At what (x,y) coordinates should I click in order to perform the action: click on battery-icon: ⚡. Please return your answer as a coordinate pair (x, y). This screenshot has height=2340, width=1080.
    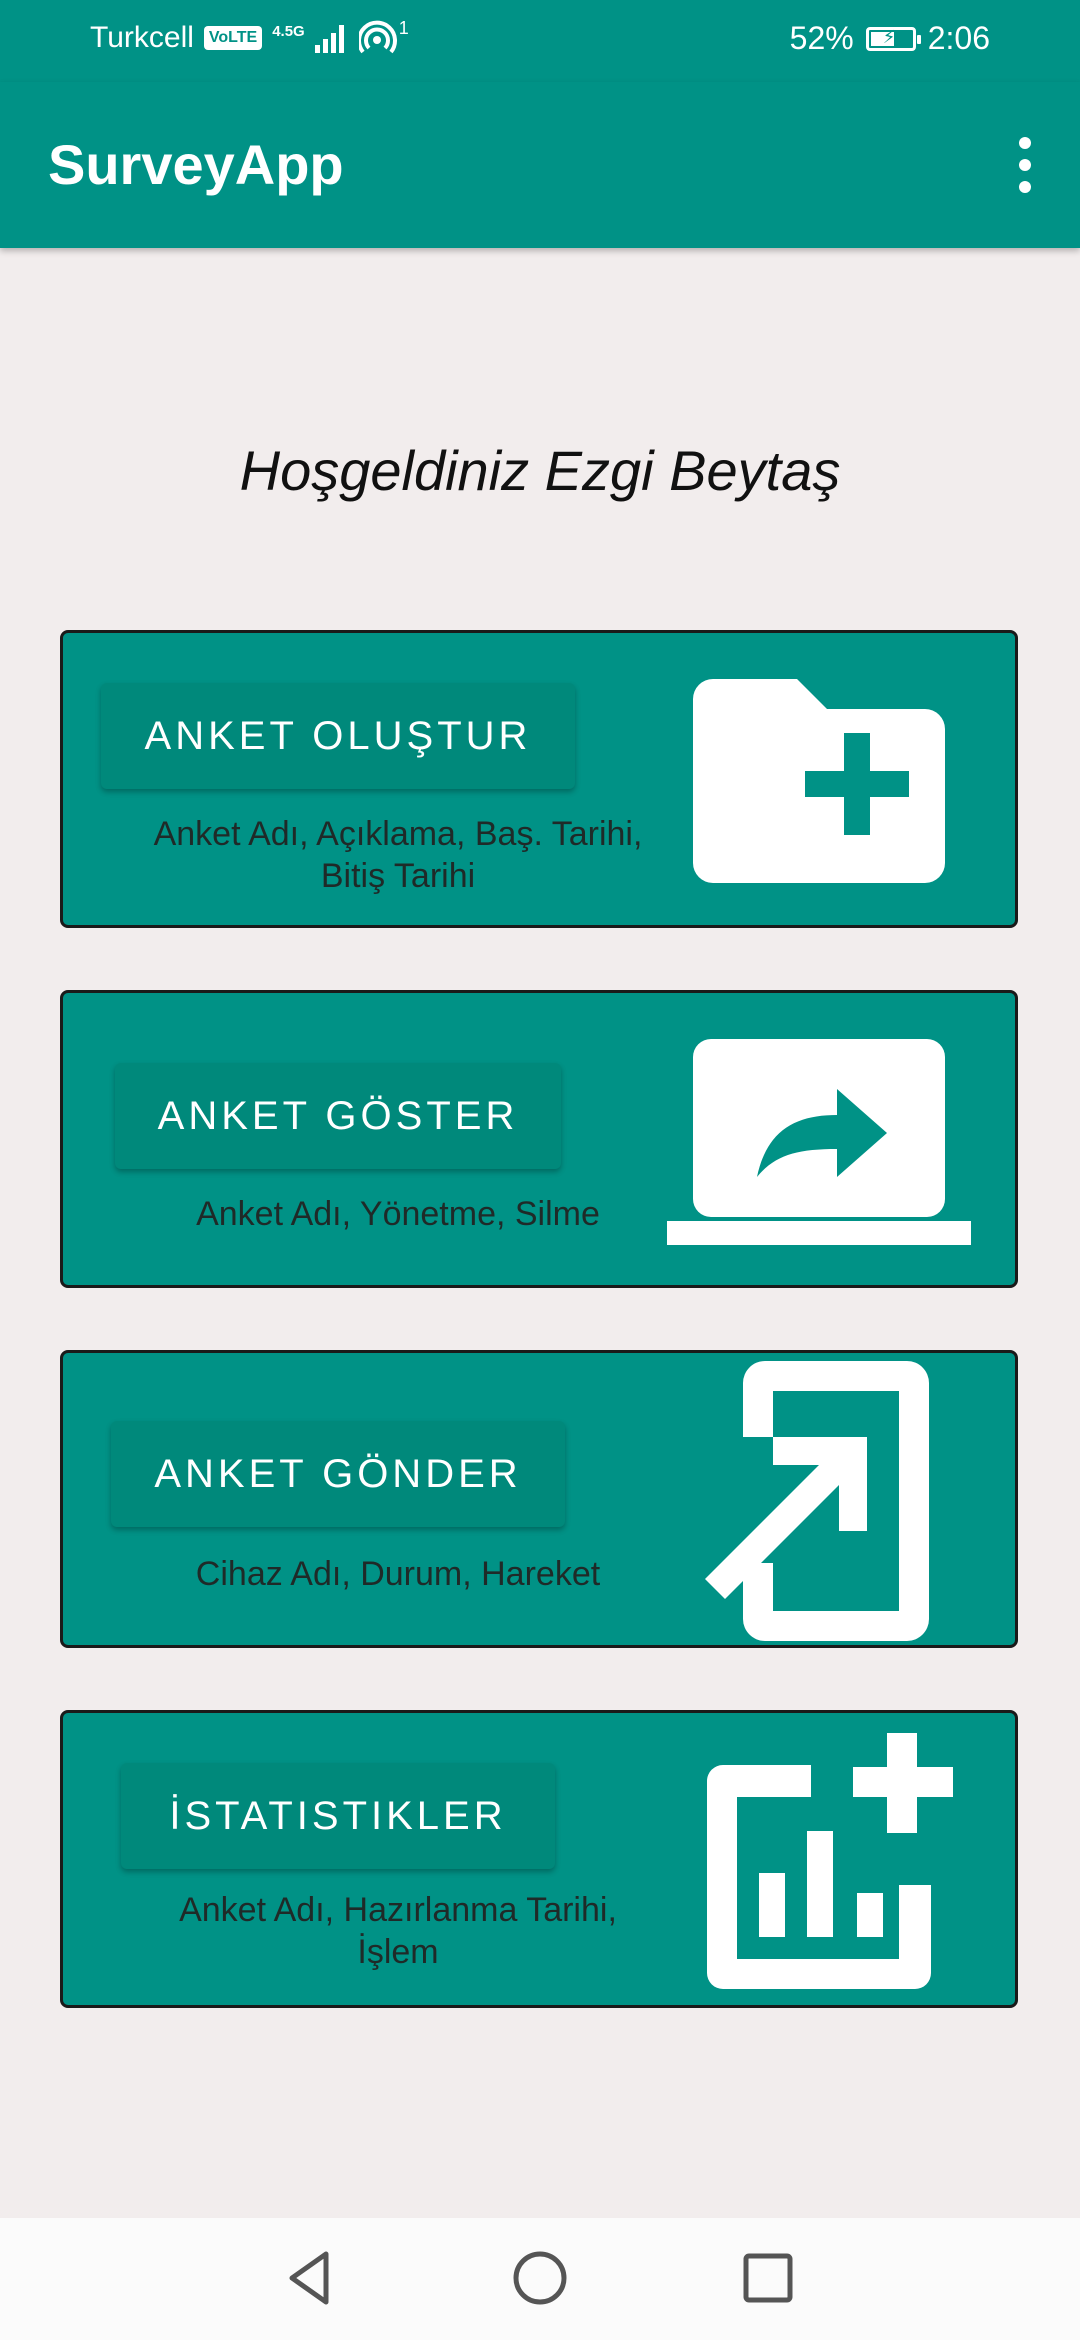
    Looking at the image, I should click on (893, 38).